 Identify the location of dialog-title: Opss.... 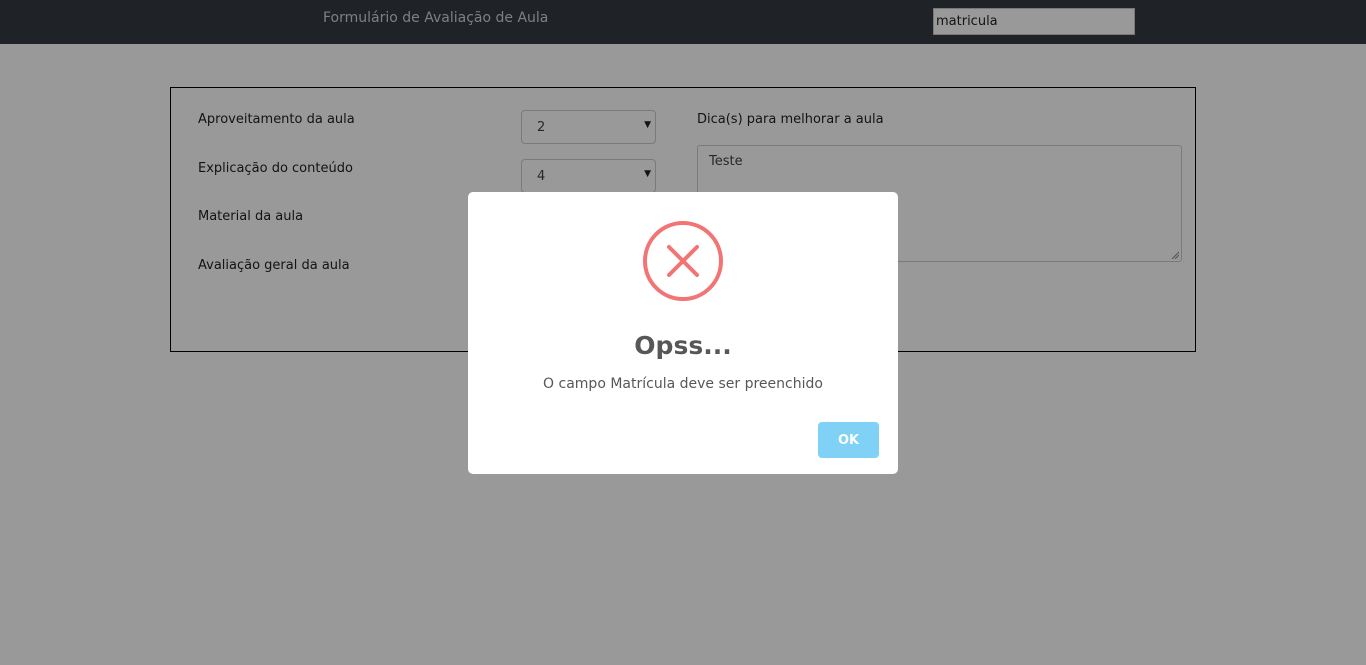
(683, 345).